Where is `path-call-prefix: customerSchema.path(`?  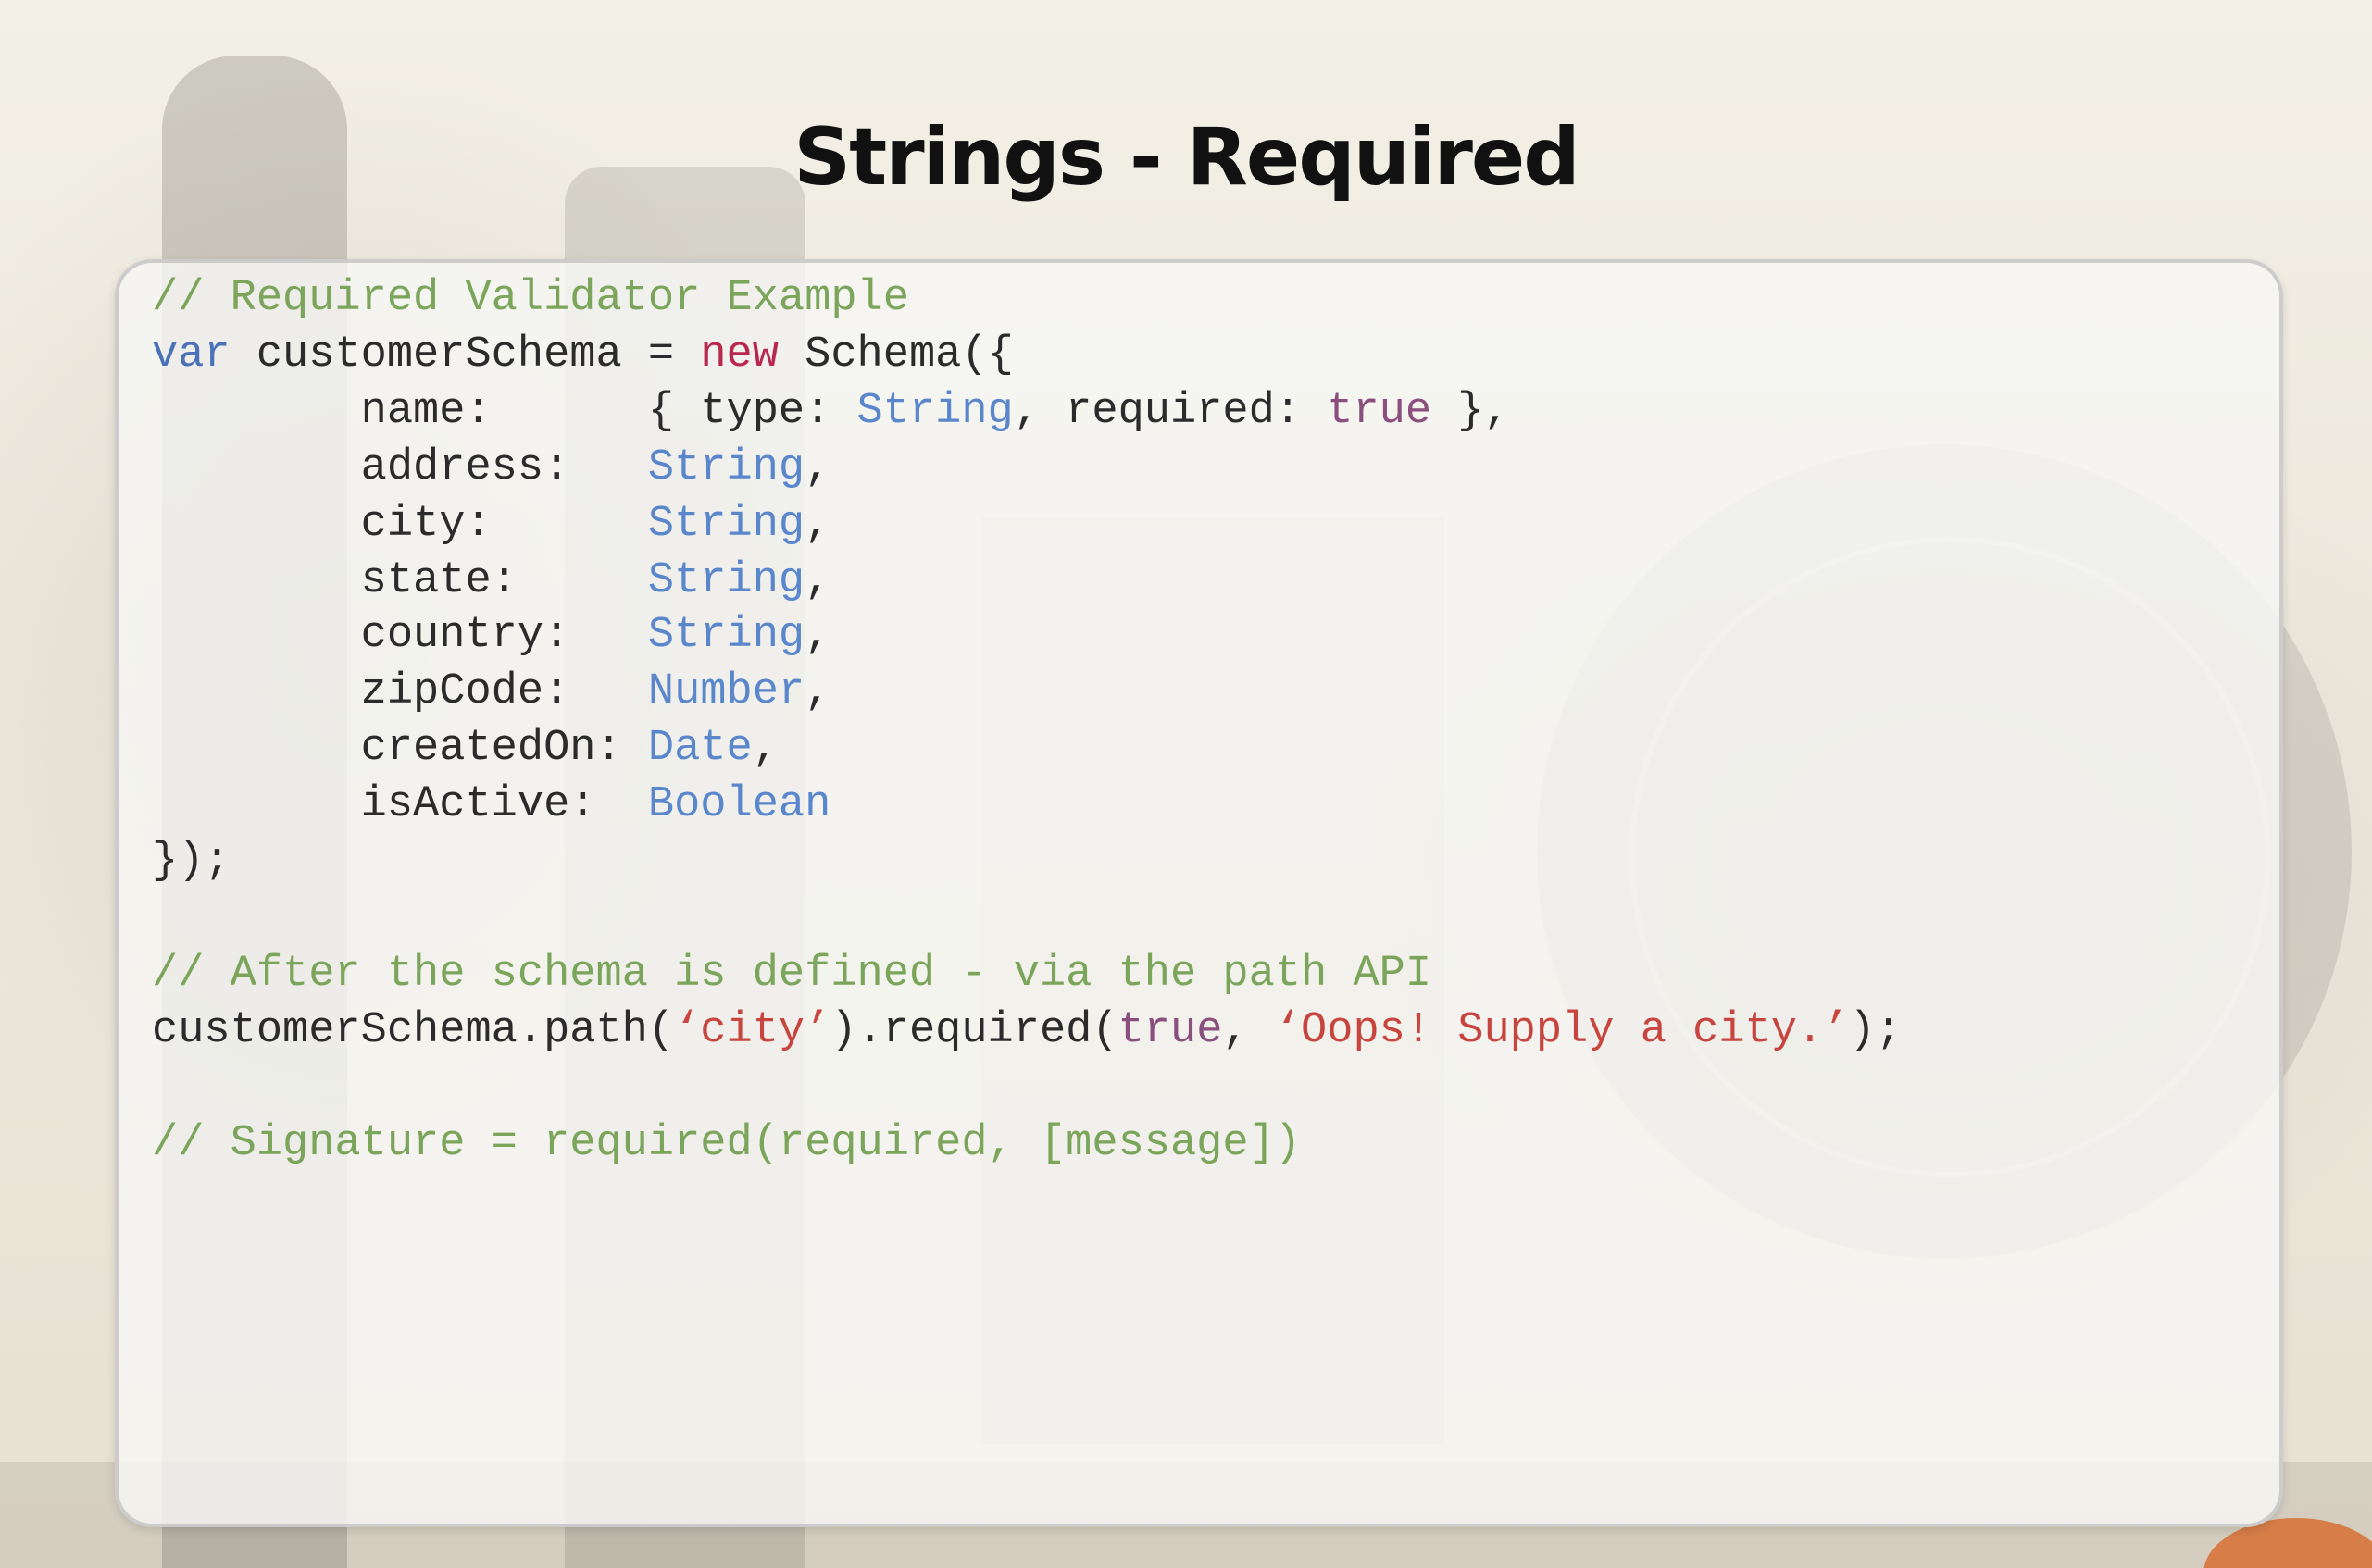 path-call-prefix: customerSchema.path( is located at coordinates (413, 1030).